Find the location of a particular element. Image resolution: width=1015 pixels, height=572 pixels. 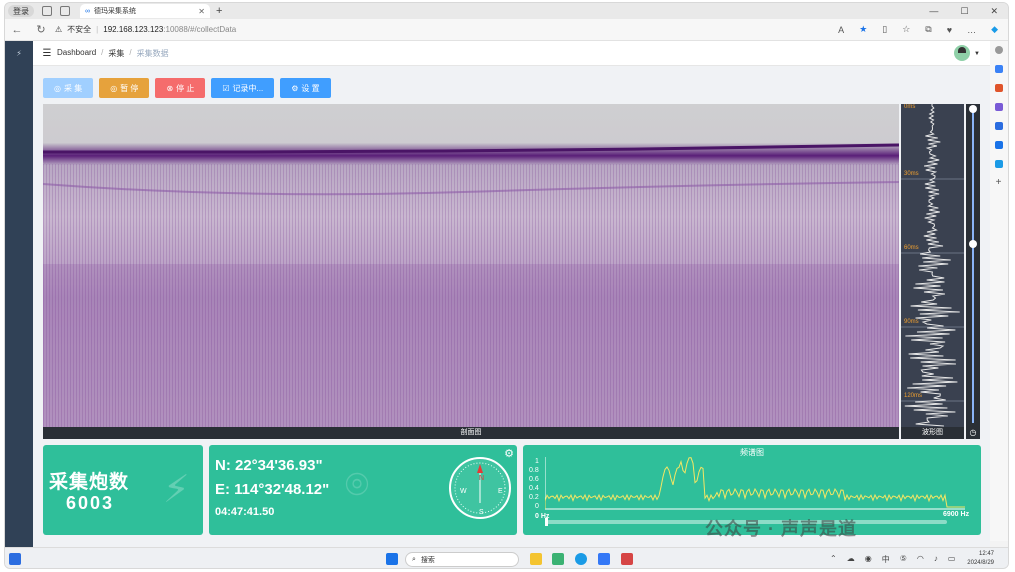

toolbox-icon is located at coordinates (998, 88).